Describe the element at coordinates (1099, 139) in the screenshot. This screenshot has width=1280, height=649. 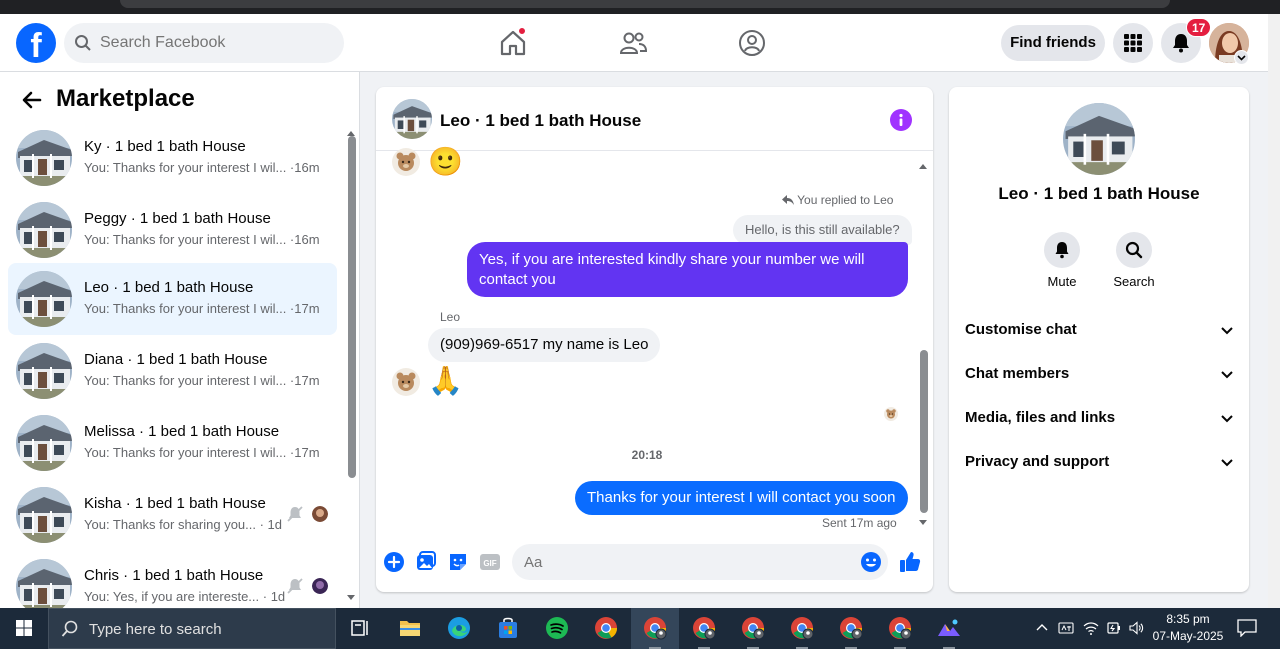
I see `info-house-avatar` at that location.